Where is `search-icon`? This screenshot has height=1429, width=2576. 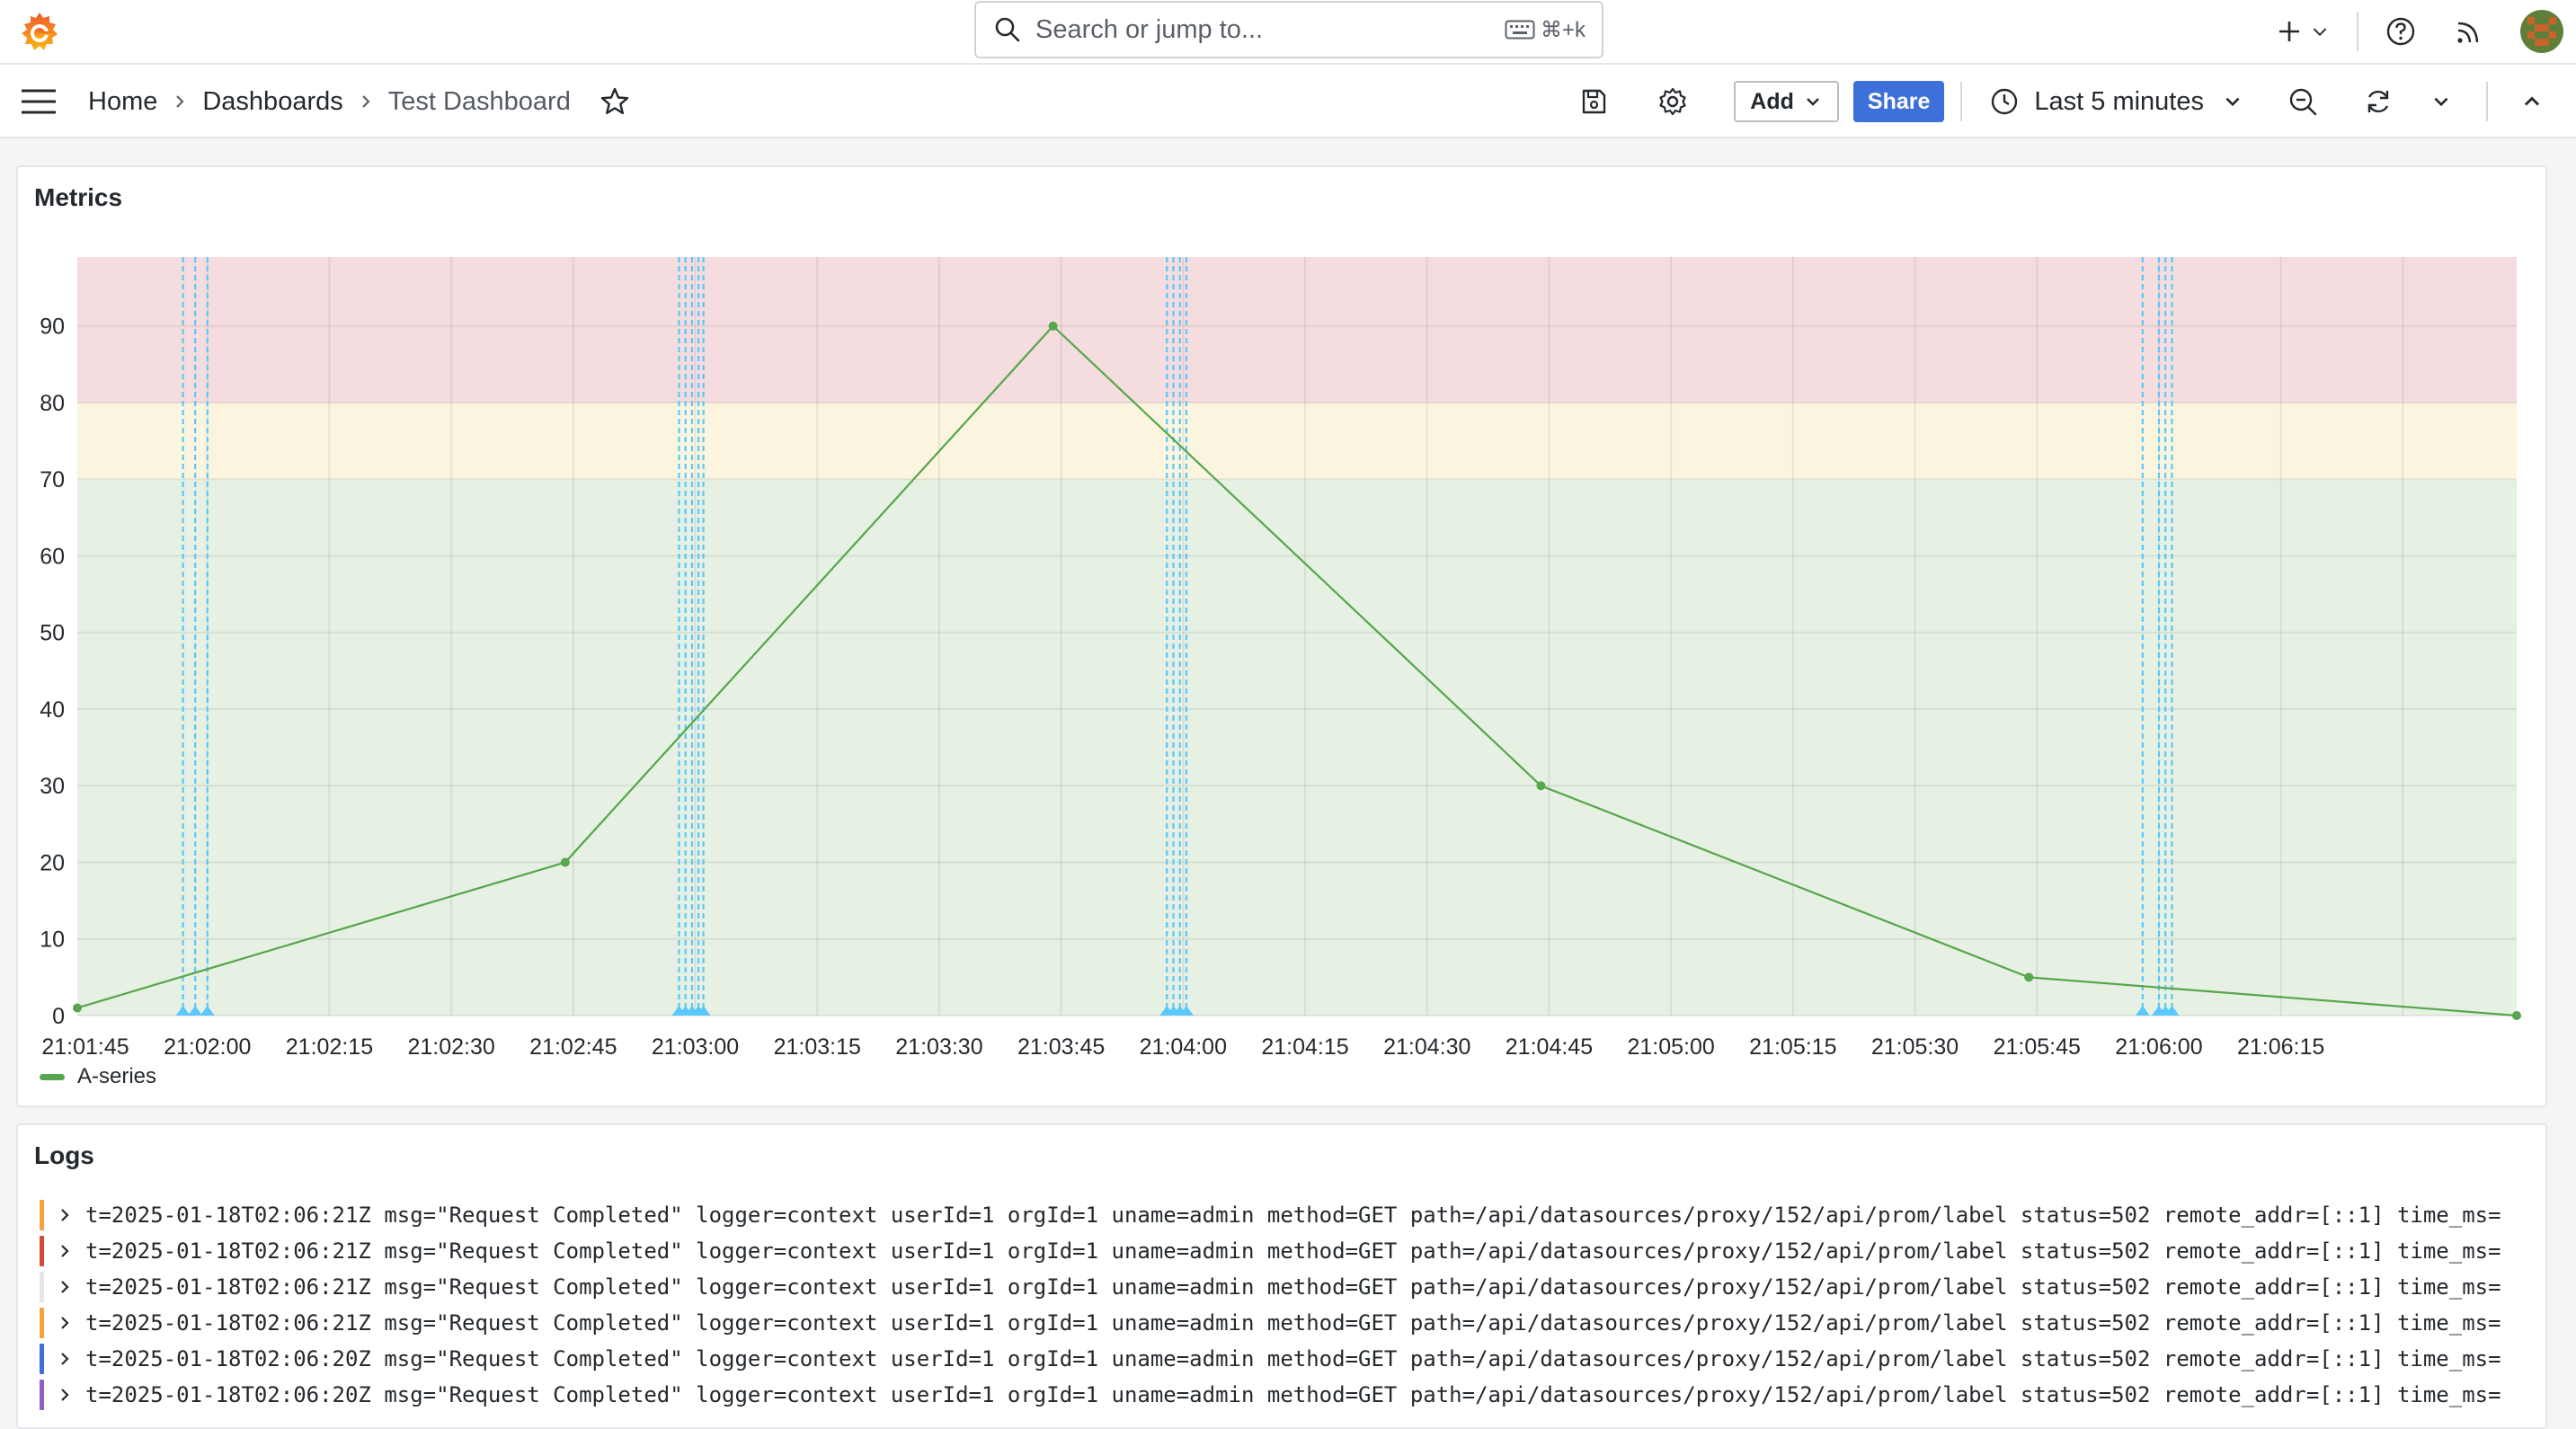
search-icon is located at coordinates (1007, 30).